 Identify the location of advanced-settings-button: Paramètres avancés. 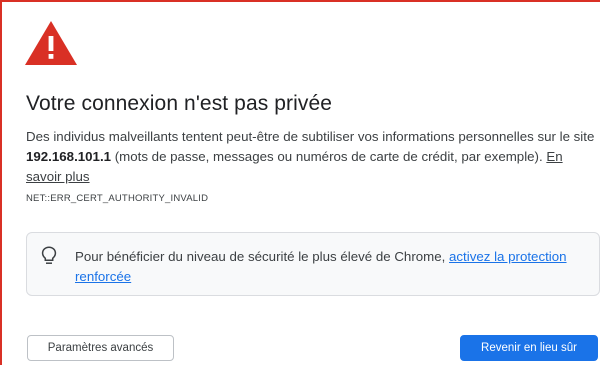
(100, 348).